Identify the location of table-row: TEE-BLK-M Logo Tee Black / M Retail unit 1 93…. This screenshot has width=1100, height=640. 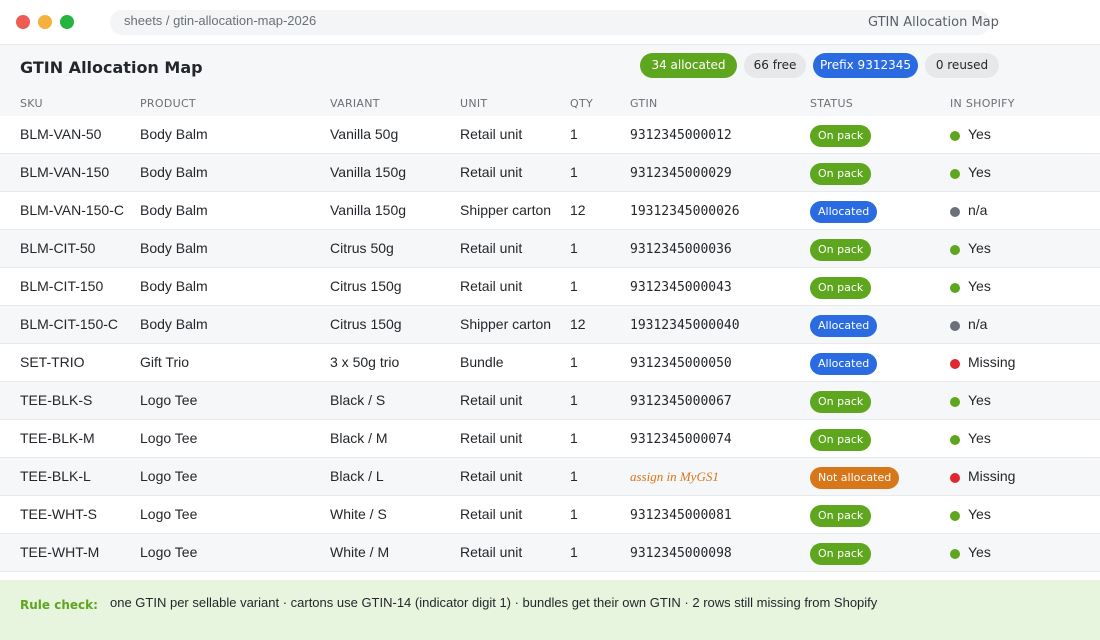
(550, 439).